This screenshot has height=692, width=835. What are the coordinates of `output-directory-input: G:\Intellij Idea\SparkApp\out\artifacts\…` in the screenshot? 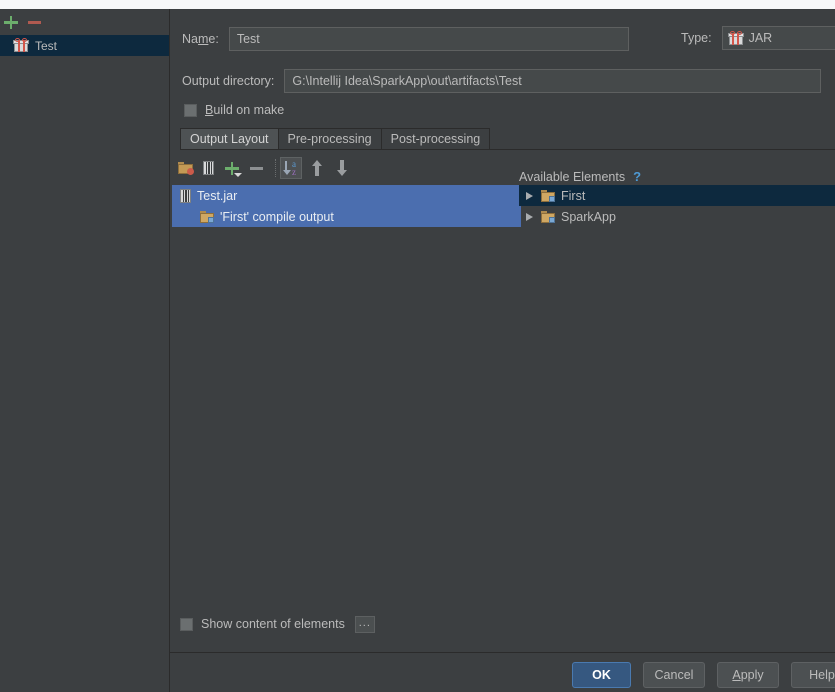 It's located at (553, 81).